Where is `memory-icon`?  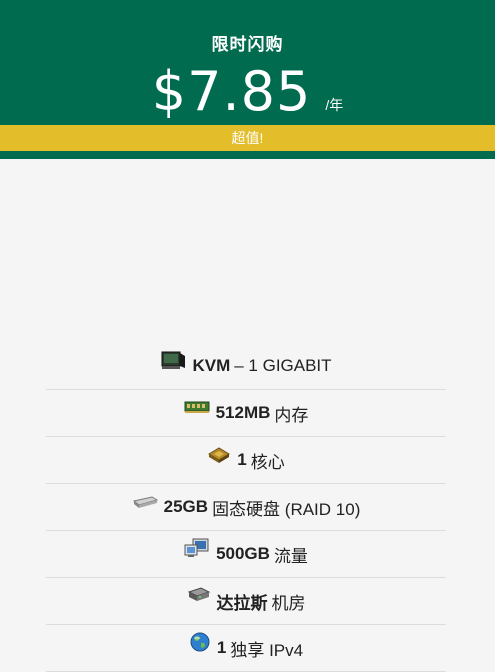 memory-icon is located at coordinates (197, 407).